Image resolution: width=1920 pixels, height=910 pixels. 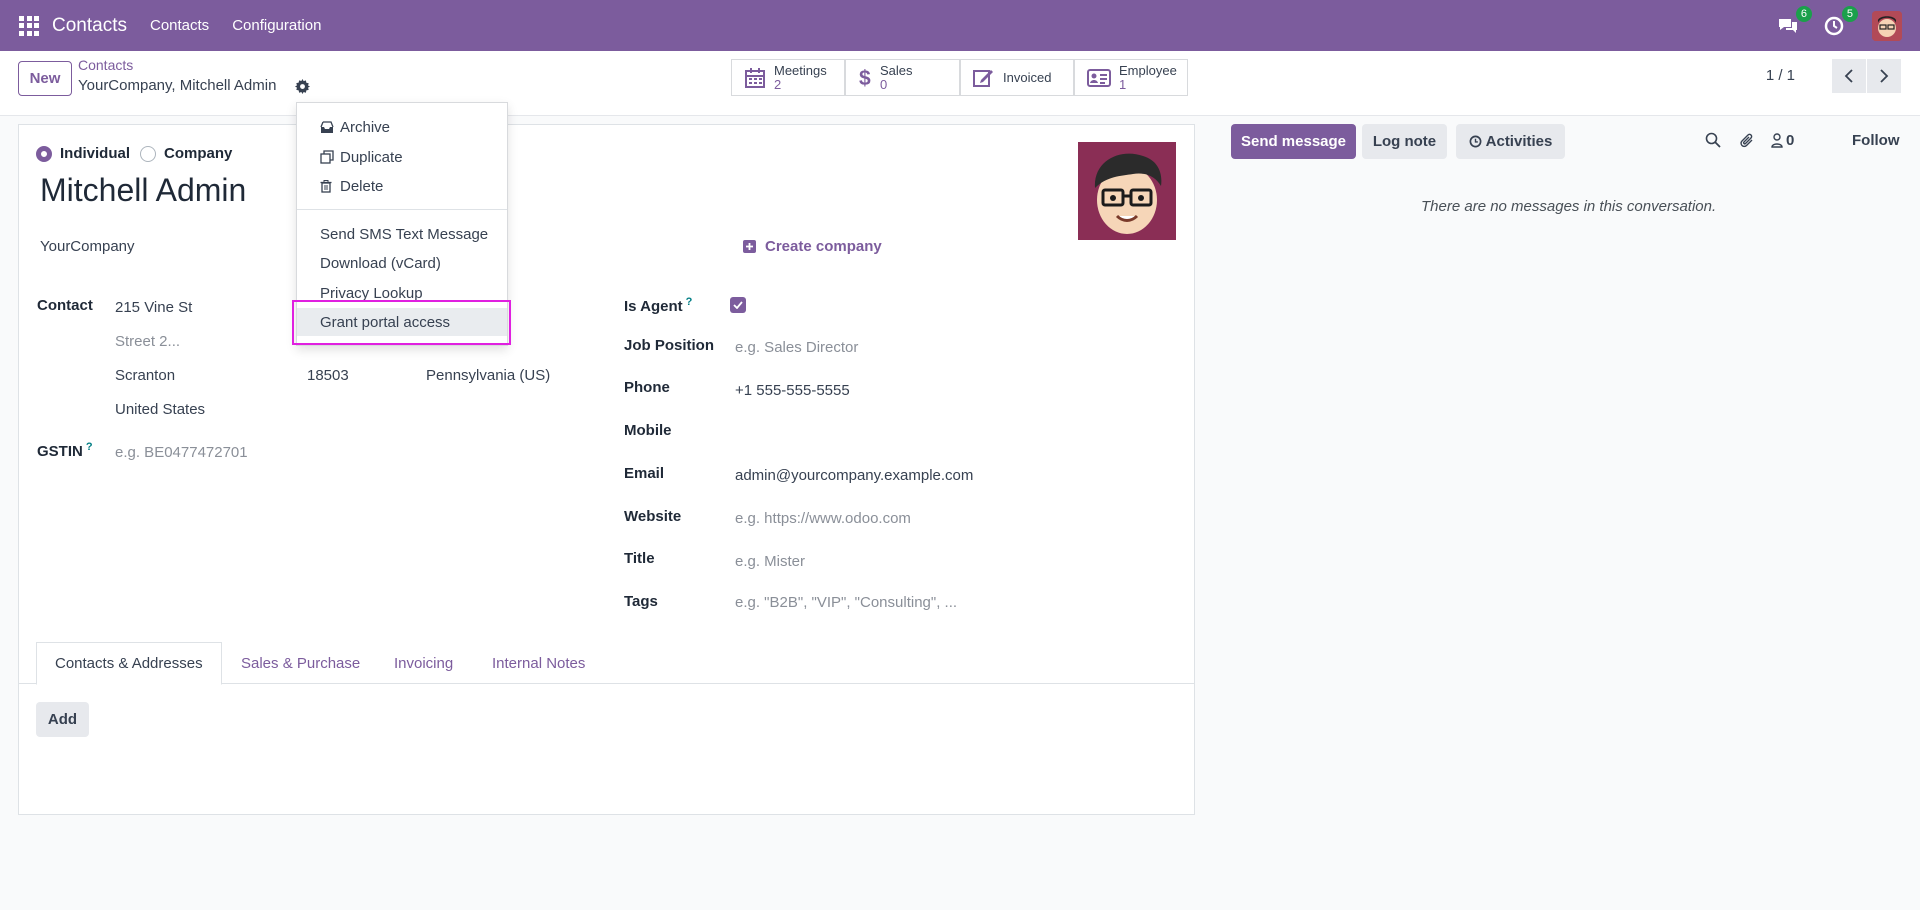 What do you see at coordinates (300, 663) in the screenshot?
I see `tab-sales-purchase: Sales & Purchase` at bounding box center [300, 663].